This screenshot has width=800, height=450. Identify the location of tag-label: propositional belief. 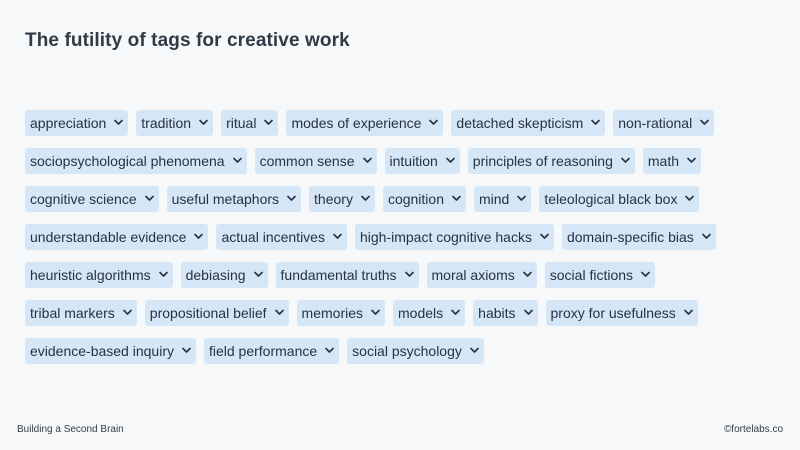
(208, 313).